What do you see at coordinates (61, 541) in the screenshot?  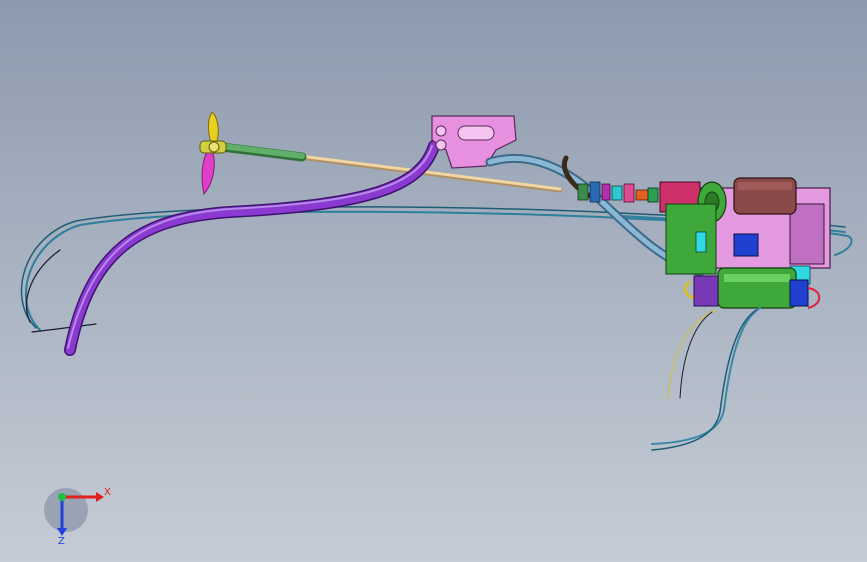 I see `z-axis-label: Z` at bounding box center [61, 541].